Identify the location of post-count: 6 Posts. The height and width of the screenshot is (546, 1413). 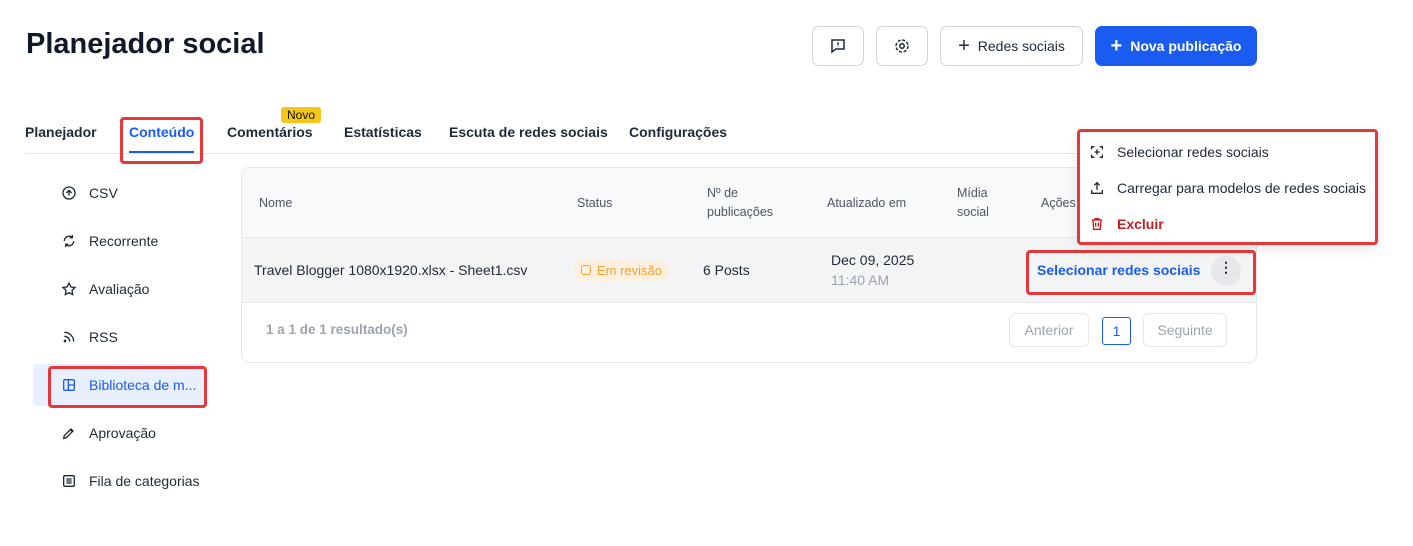
(726, 270).